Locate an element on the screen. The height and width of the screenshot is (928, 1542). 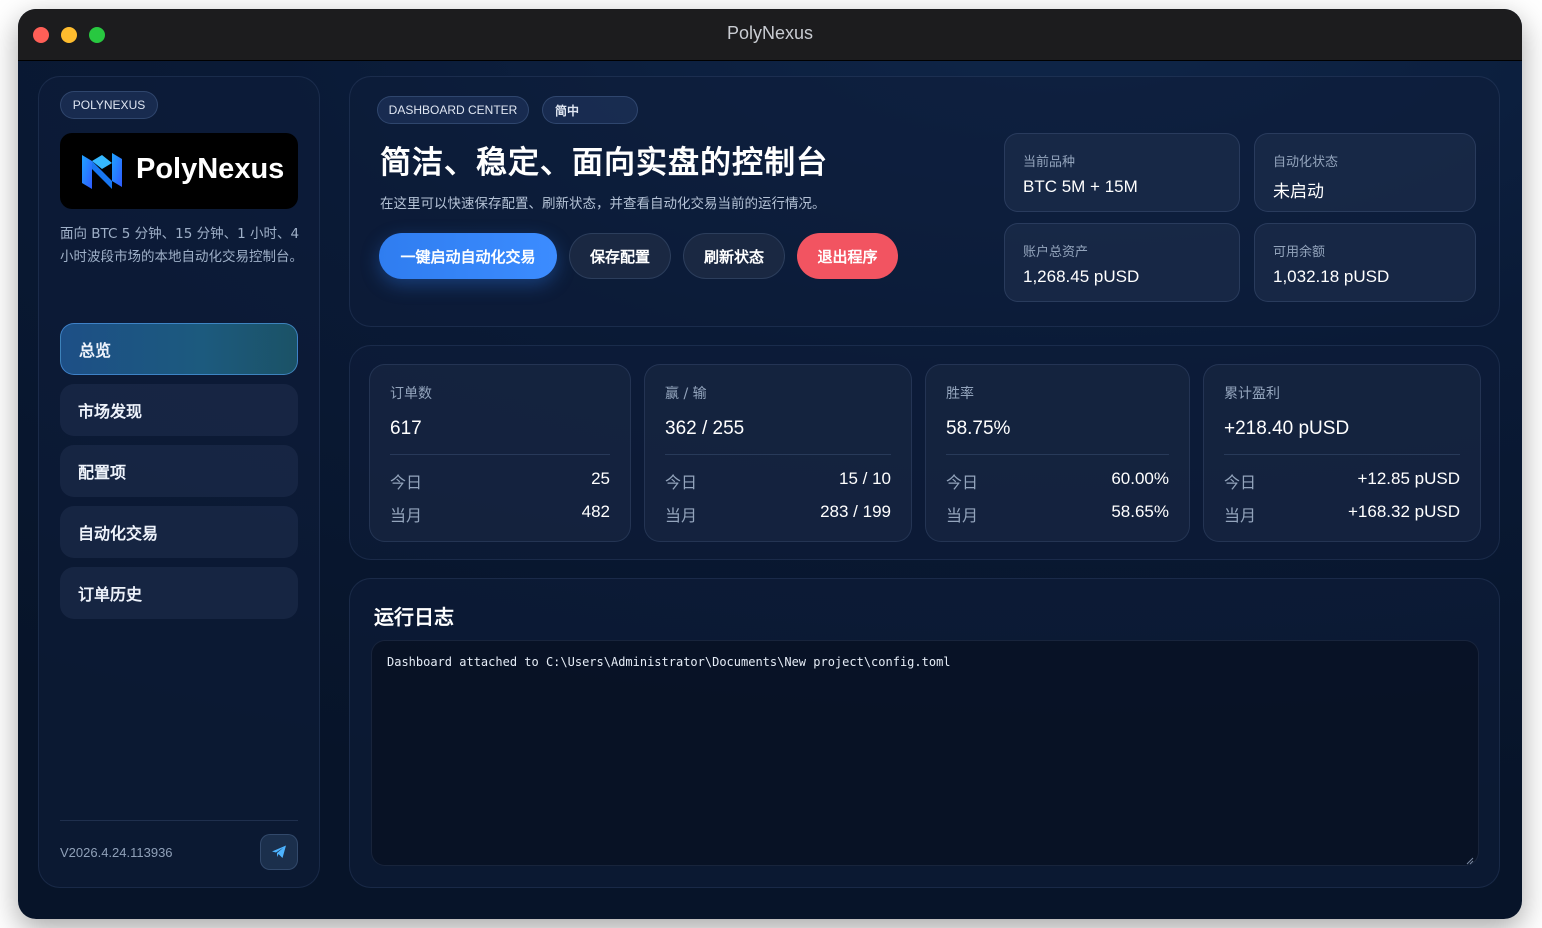
start-auto-trading-button: 一键启动自动化交易 is located at coordinates (468, 256).